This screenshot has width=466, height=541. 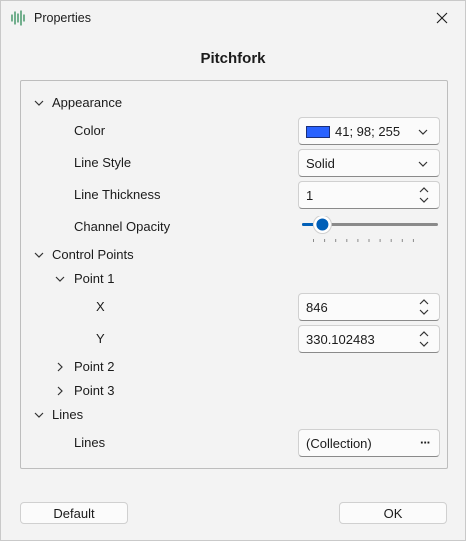 I want to click on dialog-heading: Pitchfork, so click(x=233, y=58).